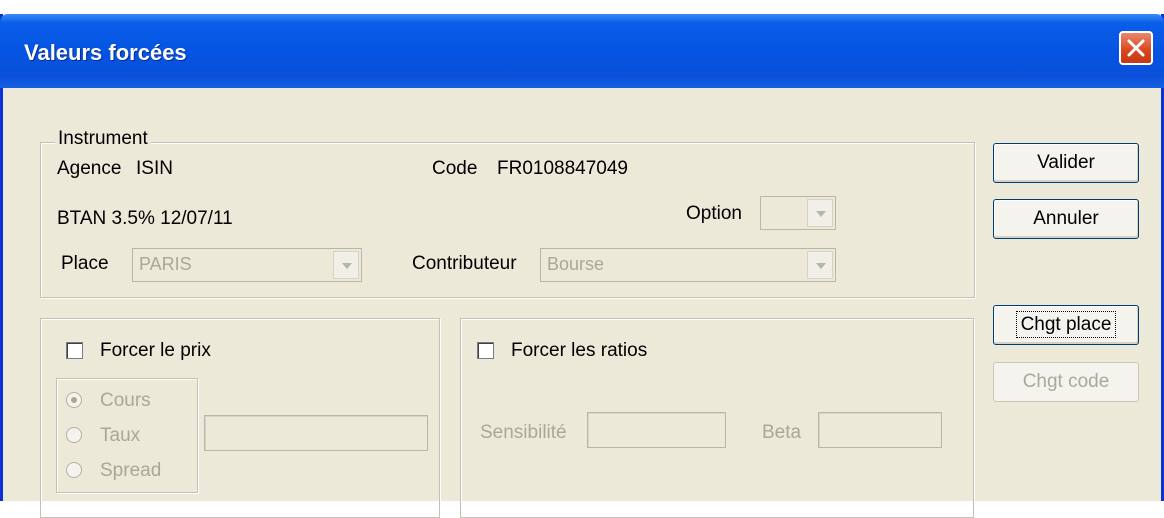 The height and width of the screenshot is (518, 1164). Describe the element at coordinates (125, 400) in the screenshot. I see `radio-cours-label: Cours` at that location.